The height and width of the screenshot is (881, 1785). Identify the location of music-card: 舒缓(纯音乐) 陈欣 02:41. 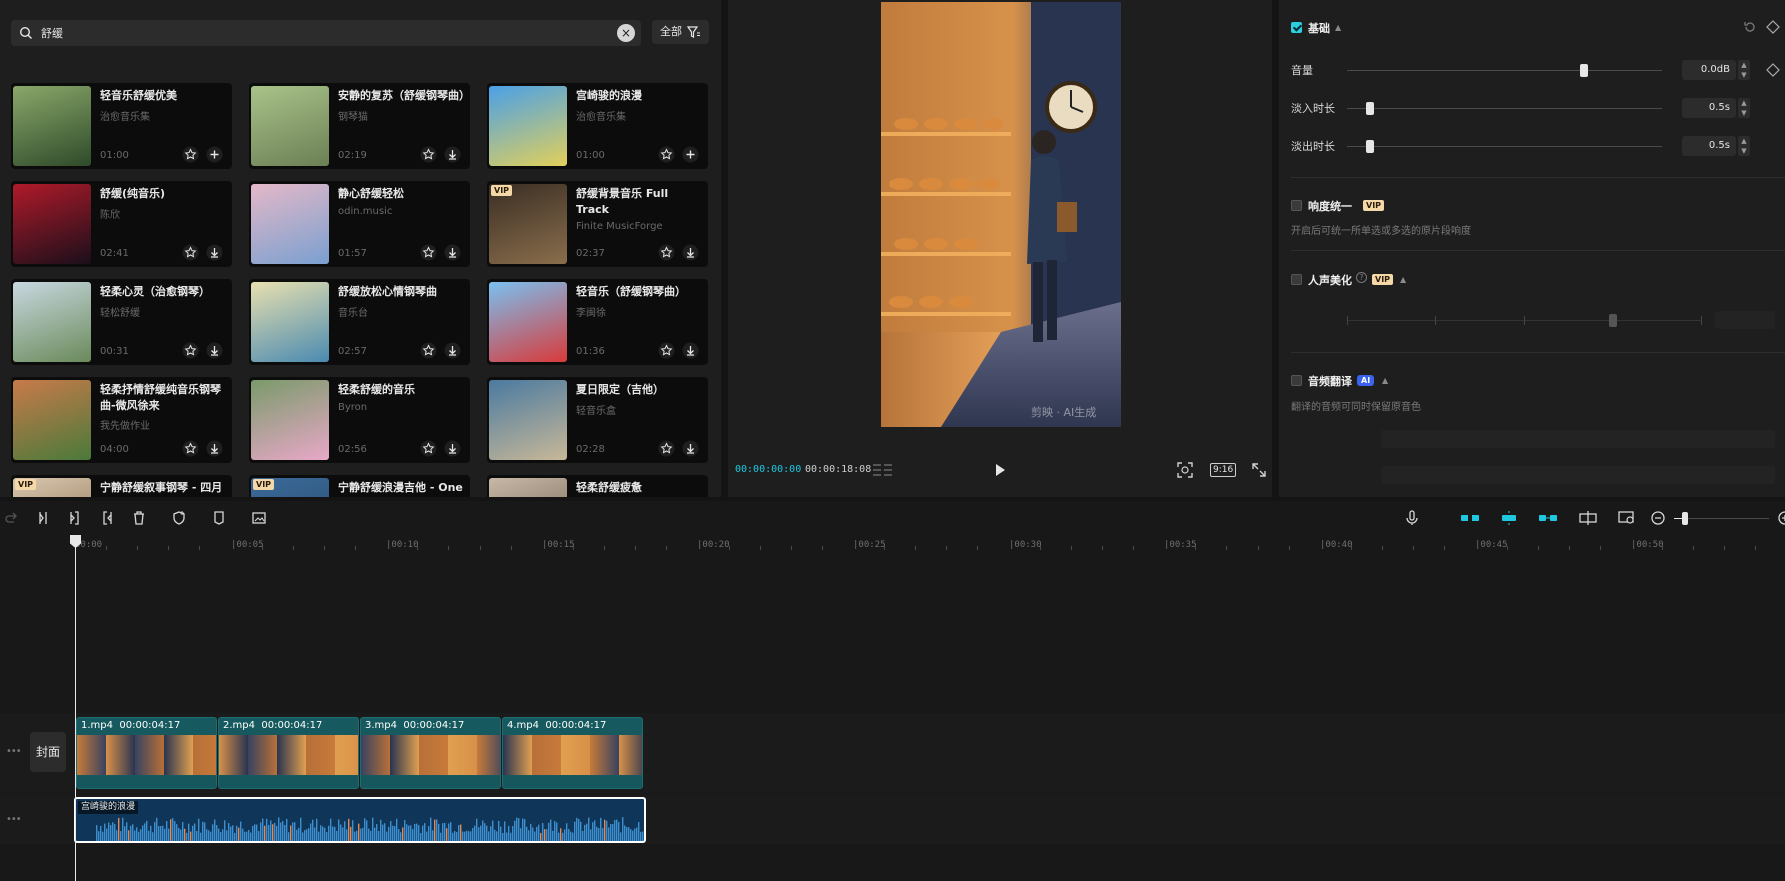
(121, 224).